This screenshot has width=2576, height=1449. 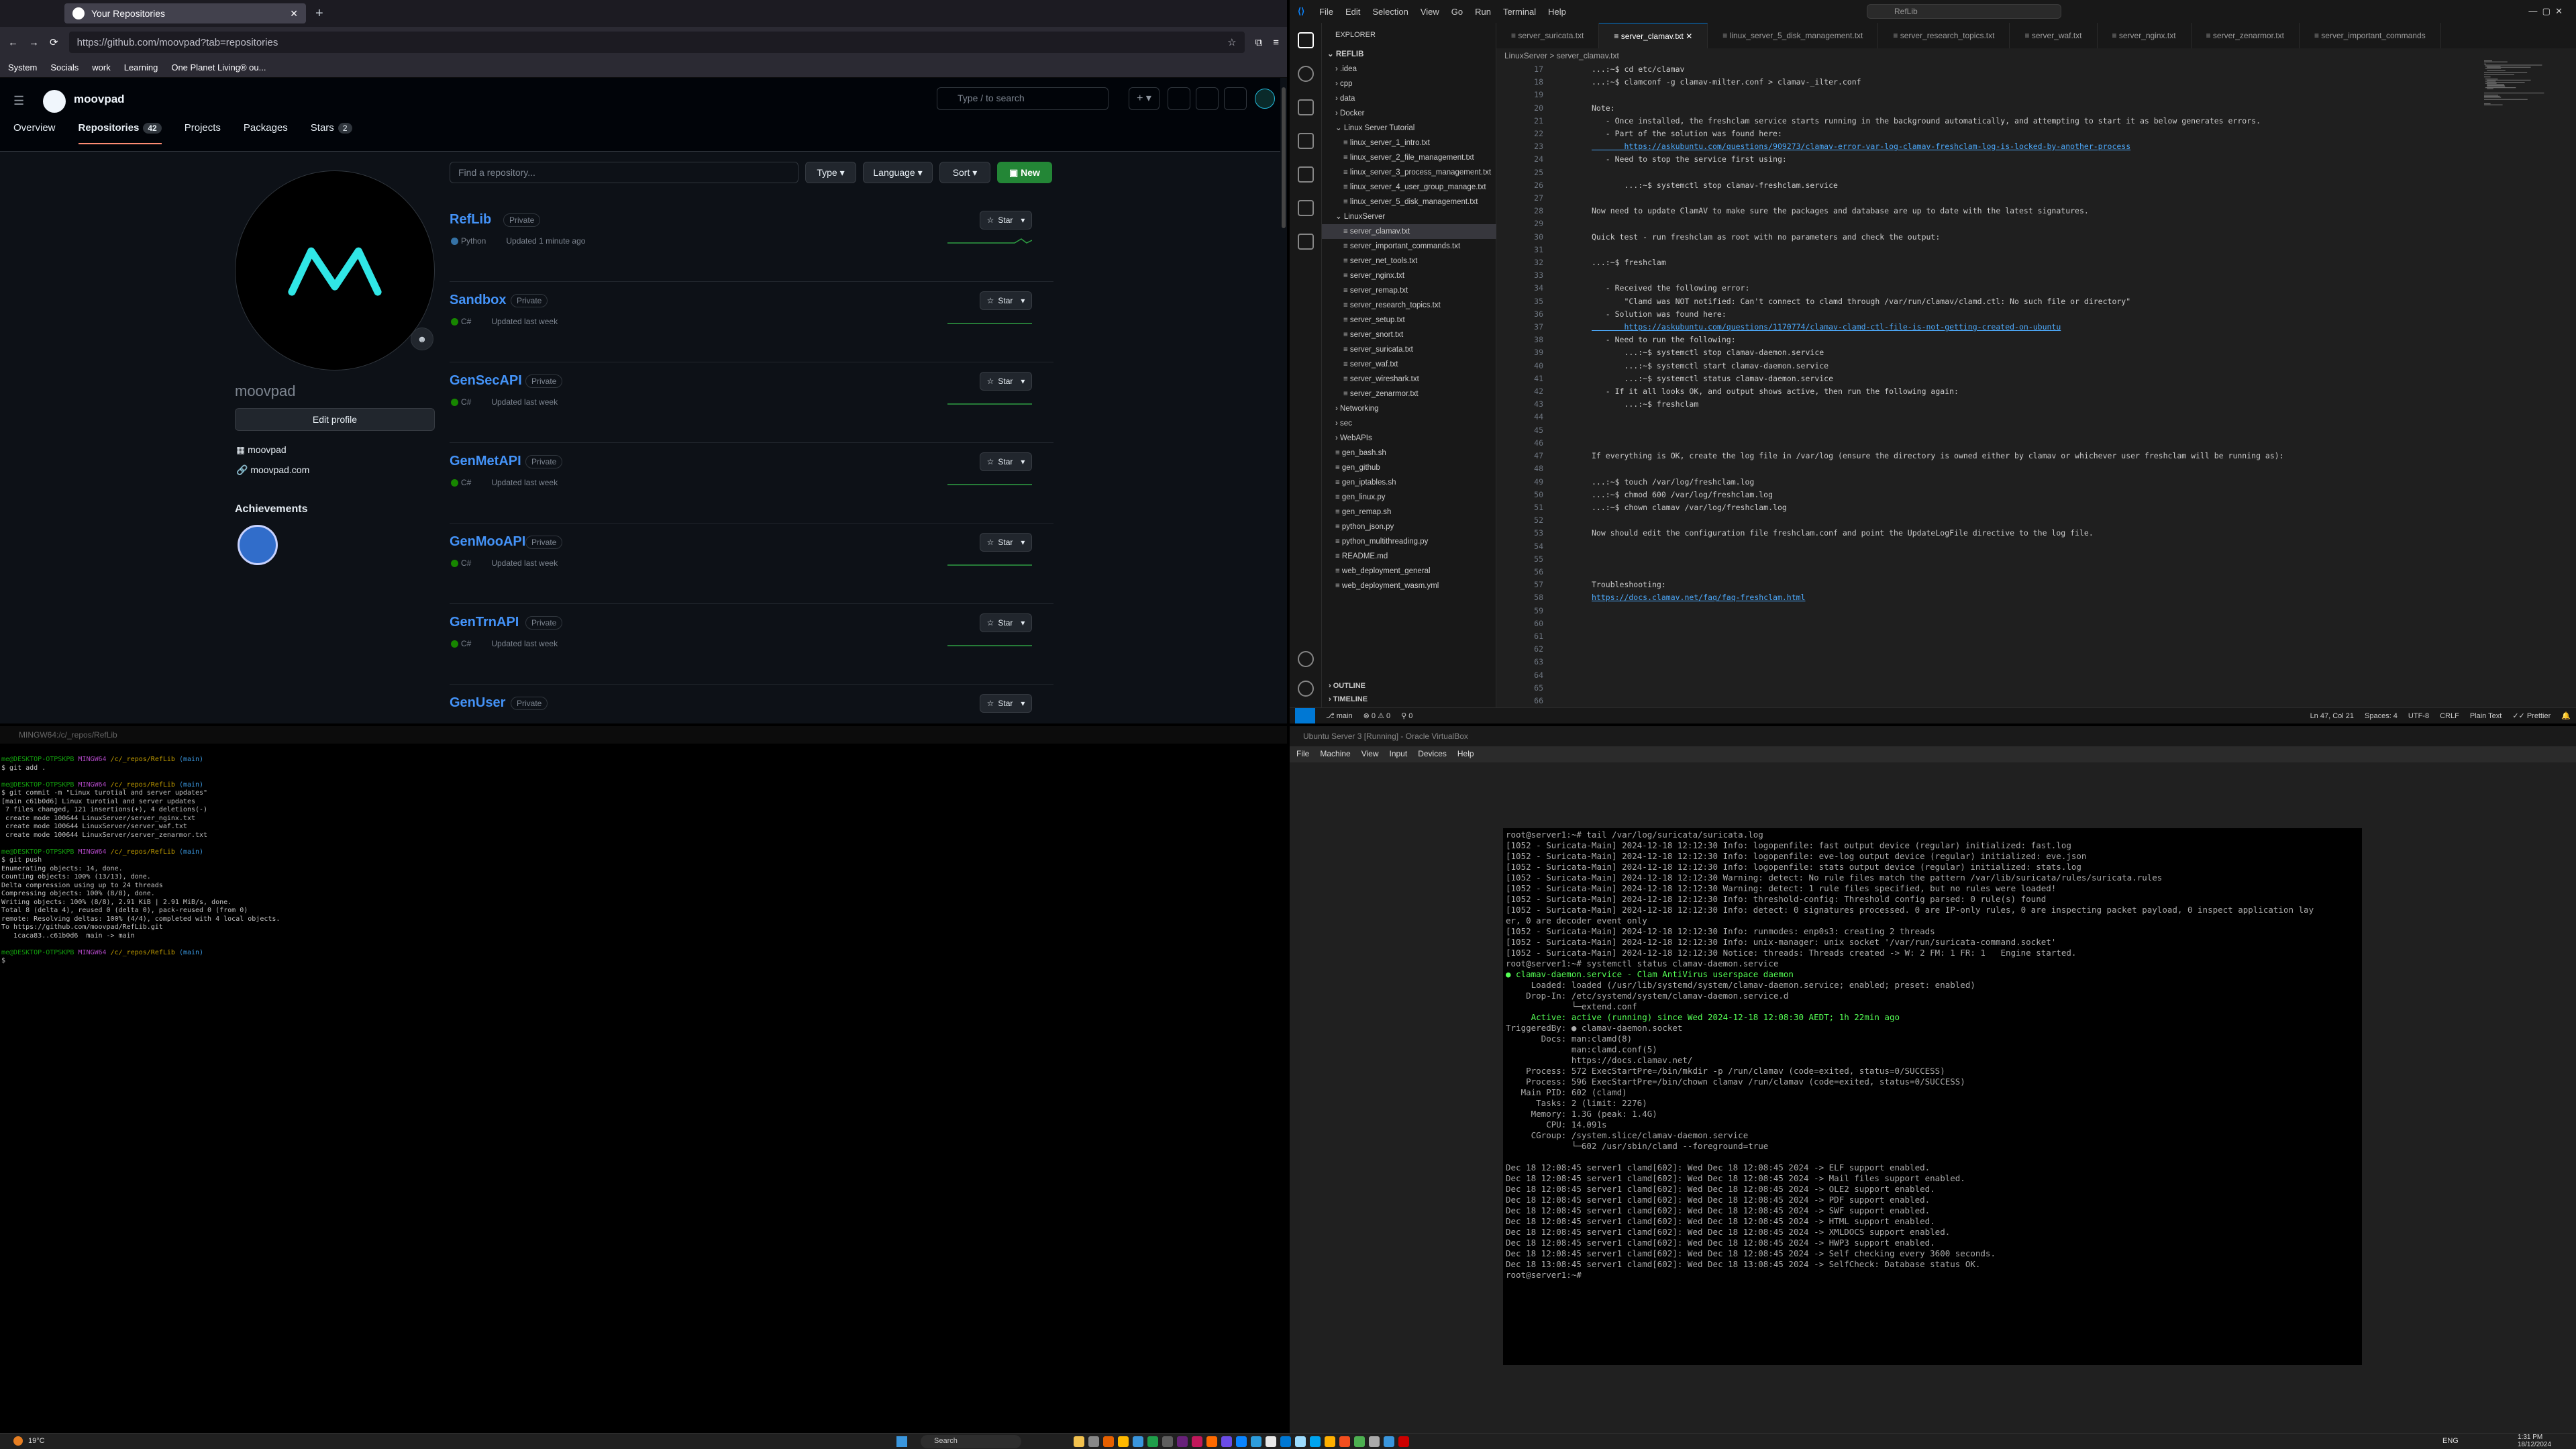 I want to click on user-avatar, so click(x=1265, y=99).